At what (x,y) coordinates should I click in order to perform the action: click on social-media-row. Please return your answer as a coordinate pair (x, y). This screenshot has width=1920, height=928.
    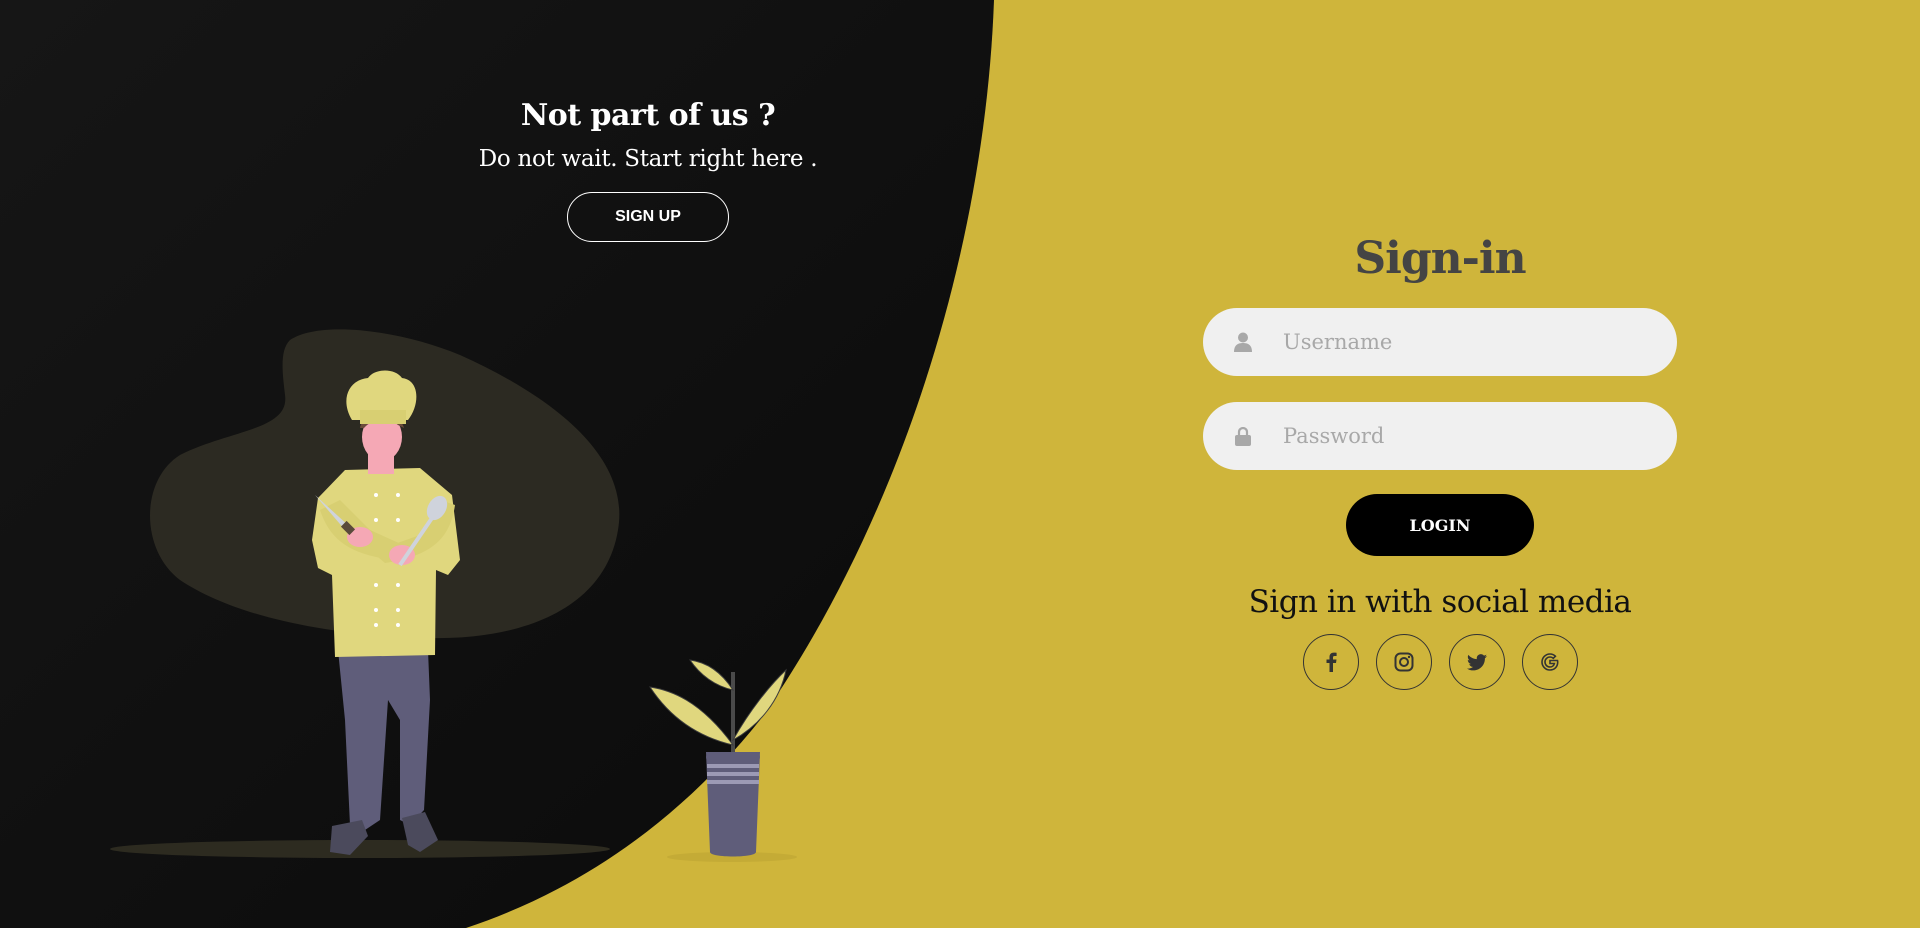
    Looking at the image, I should click on (1440, 662).